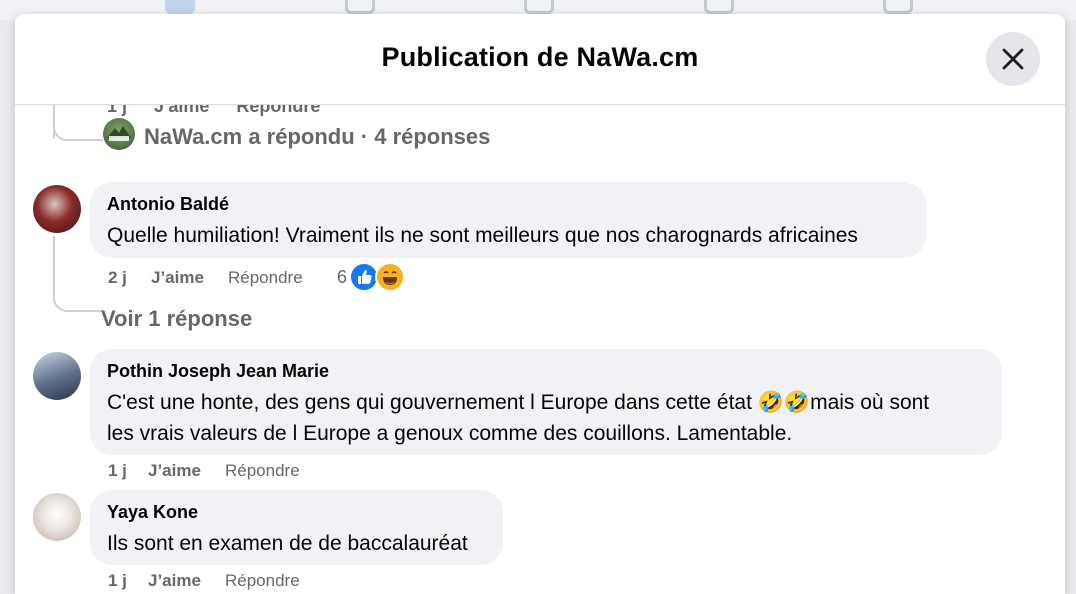  What do you see at coordinates (117, 278) in the screenshot?
I see `comment-time: 2 j` at bounding box center [117, 278].